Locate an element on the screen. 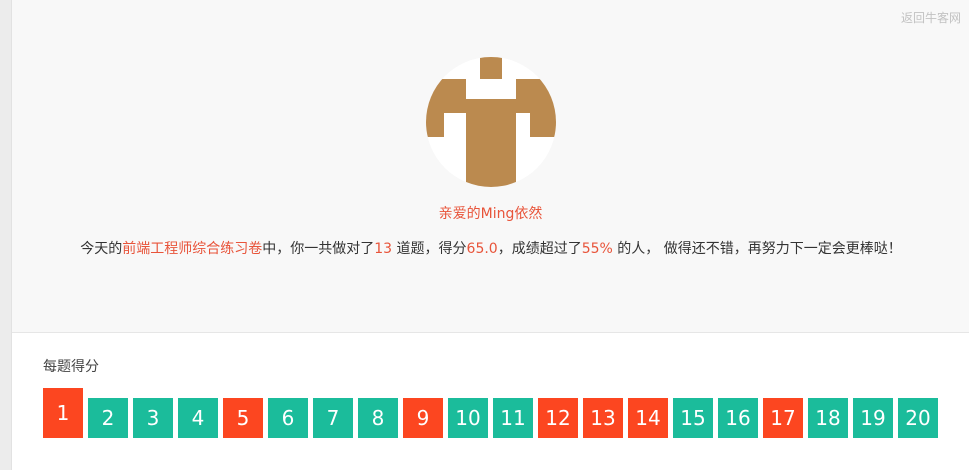 This screenshot has width=969, height=470. question-score-cell: 1 is located at coordinates (63, 413).